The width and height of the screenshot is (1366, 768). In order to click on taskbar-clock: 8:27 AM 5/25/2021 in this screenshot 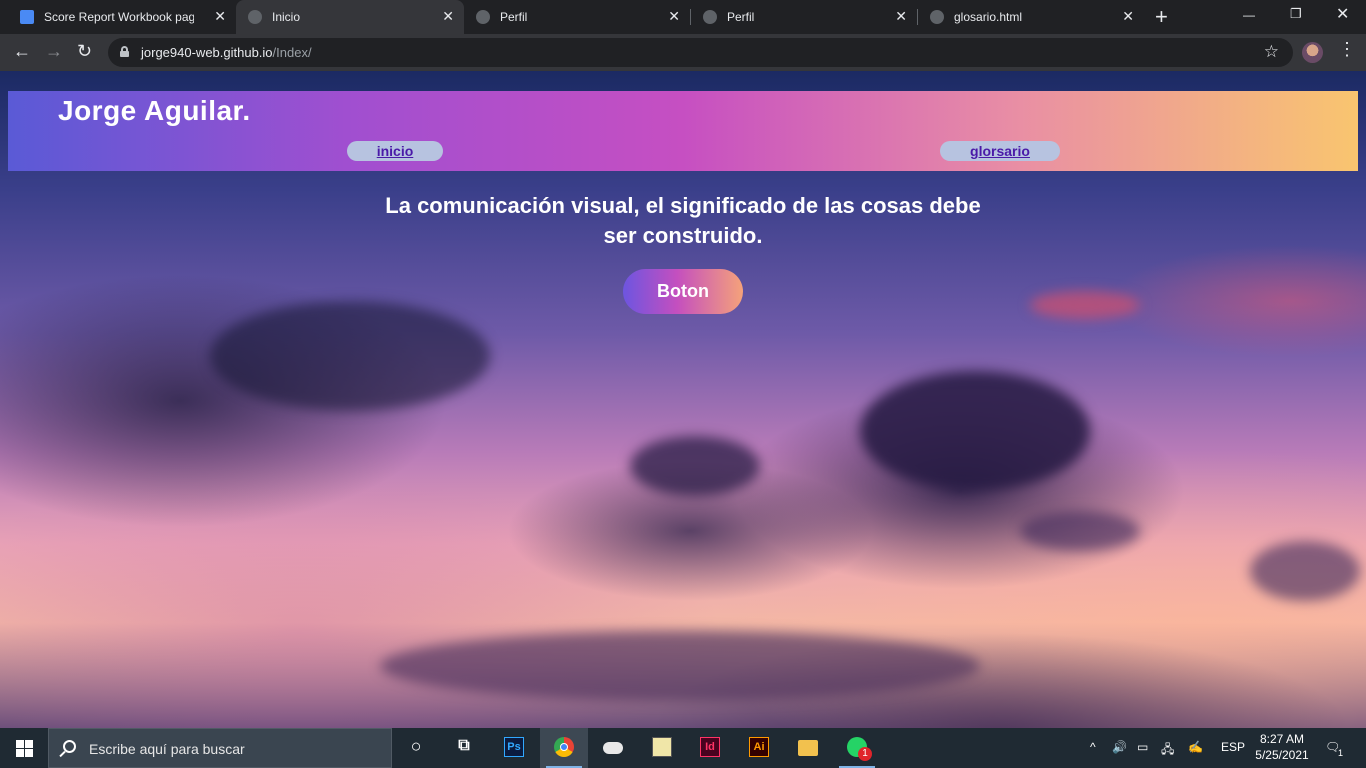, I will do `click(1282, 747)`.